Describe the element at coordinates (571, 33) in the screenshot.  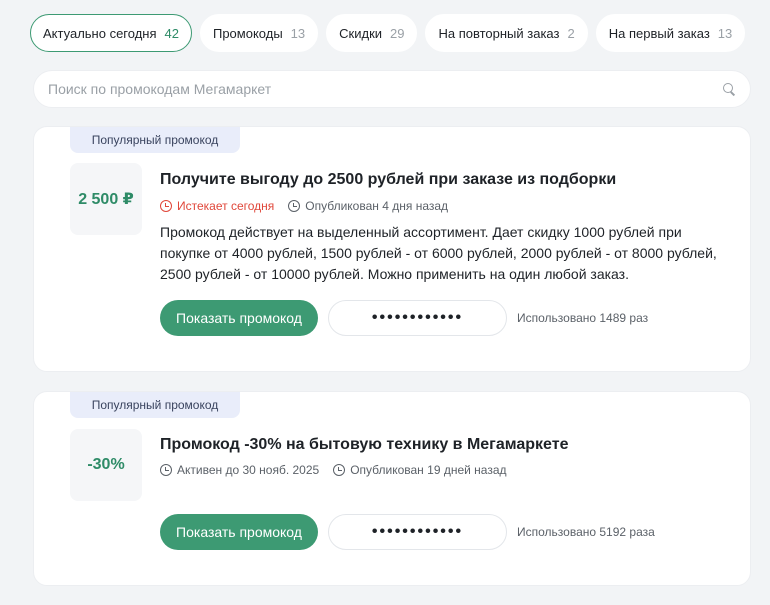
I see `tab-count: 2` at that location.